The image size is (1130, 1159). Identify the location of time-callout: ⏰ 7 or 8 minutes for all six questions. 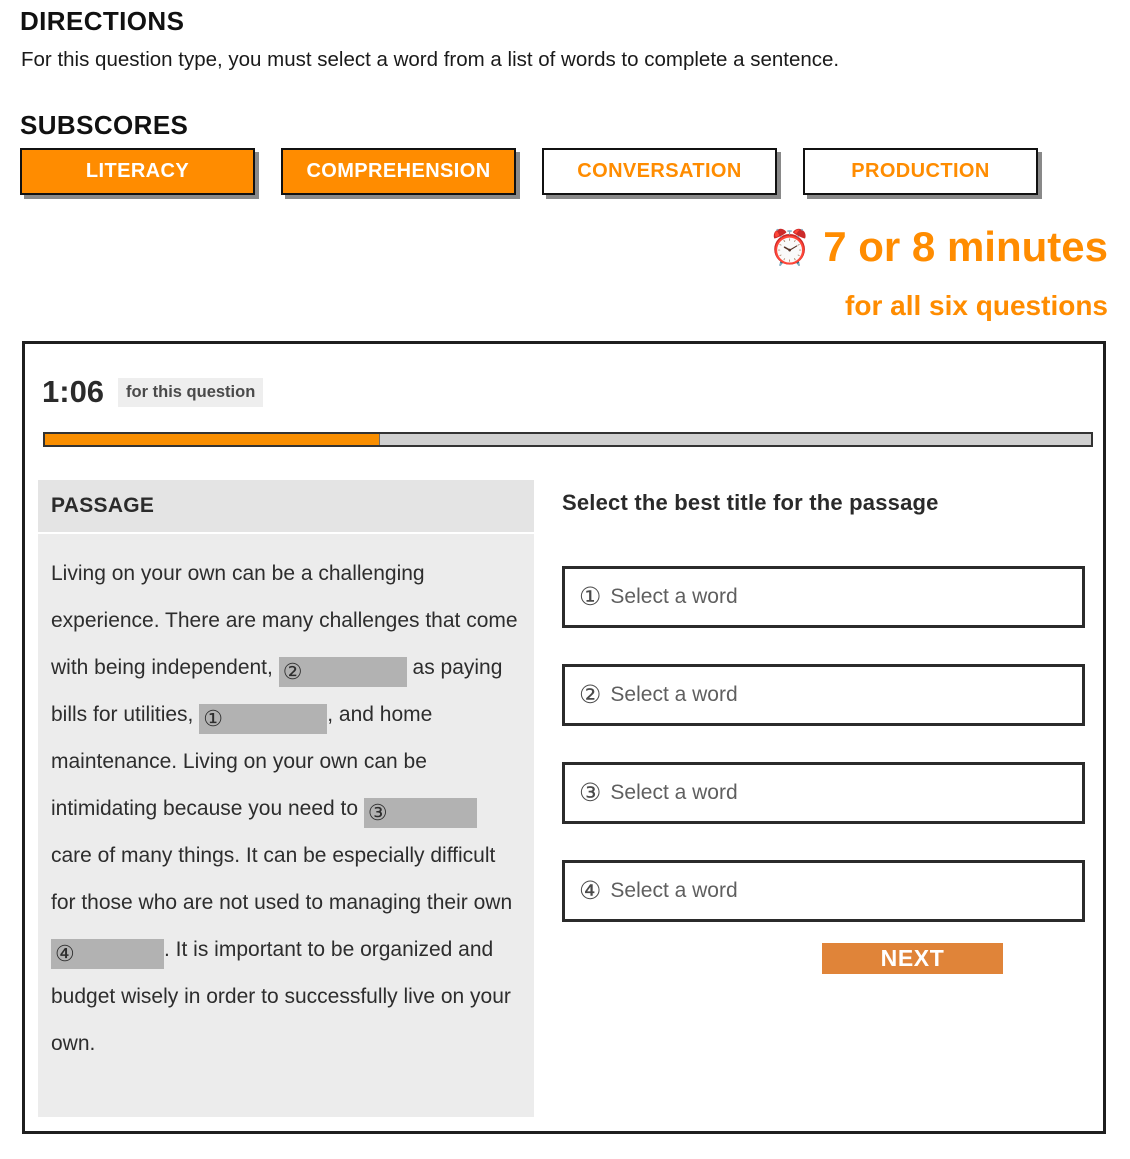
(554, 274).